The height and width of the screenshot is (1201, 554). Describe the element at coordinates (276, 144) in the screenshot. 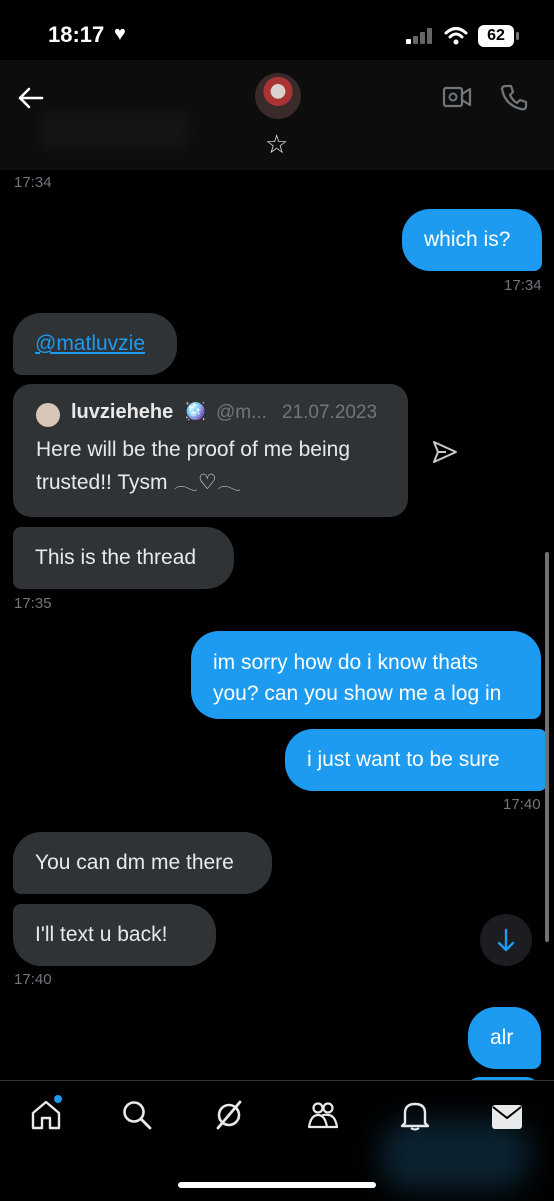

I see `star-icon: ☆` at that location.